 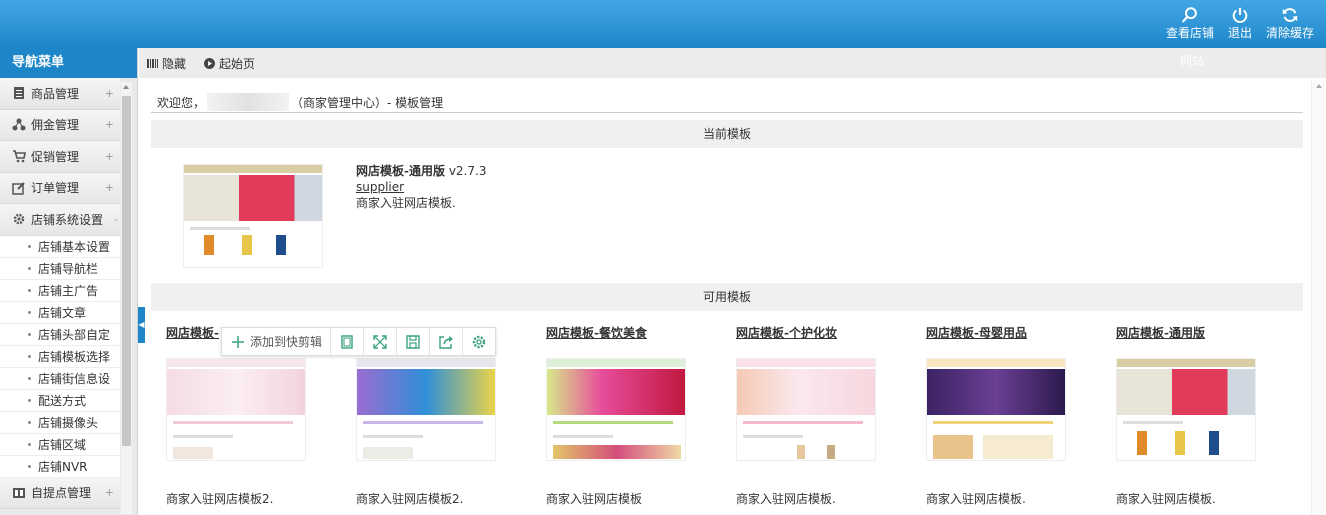 What do you see at coordinates (348, 341) in the screenshot?
I see `clip-page-button` at bounding box center [348, 341].